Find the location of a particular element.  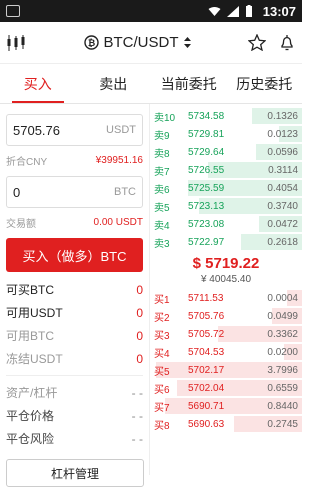

pair-selector: ₿ BTC/USDT is located at coordinates (137, 42).